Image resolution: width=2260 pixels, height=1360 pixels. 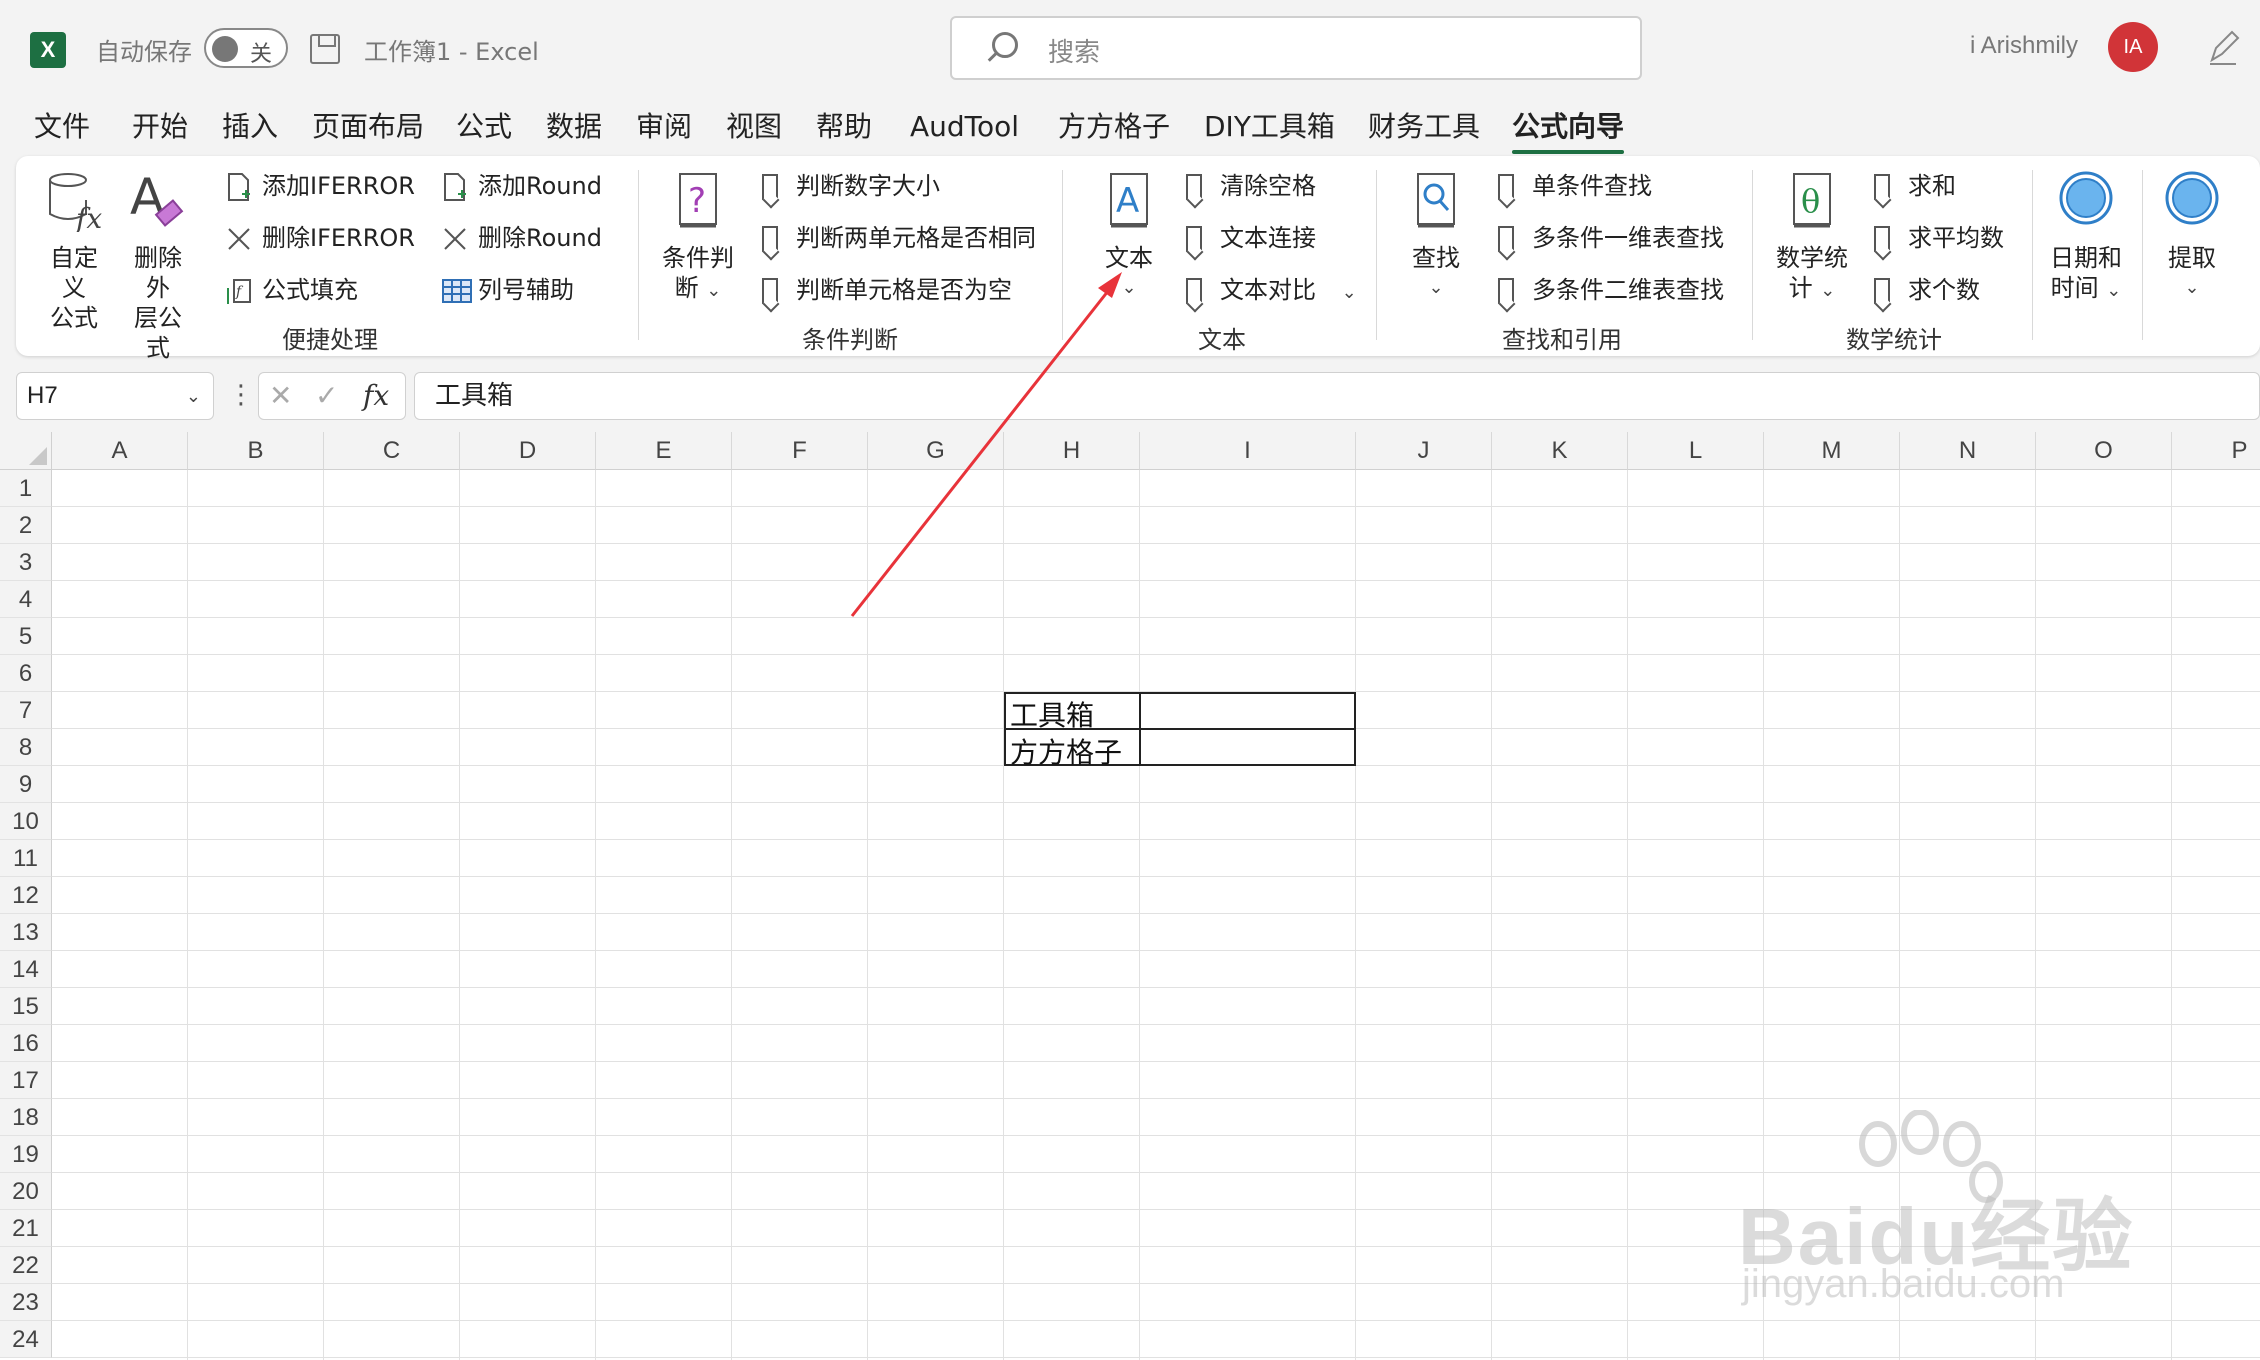 I want to click on column-header-e: E, so click(x=664, y=451).